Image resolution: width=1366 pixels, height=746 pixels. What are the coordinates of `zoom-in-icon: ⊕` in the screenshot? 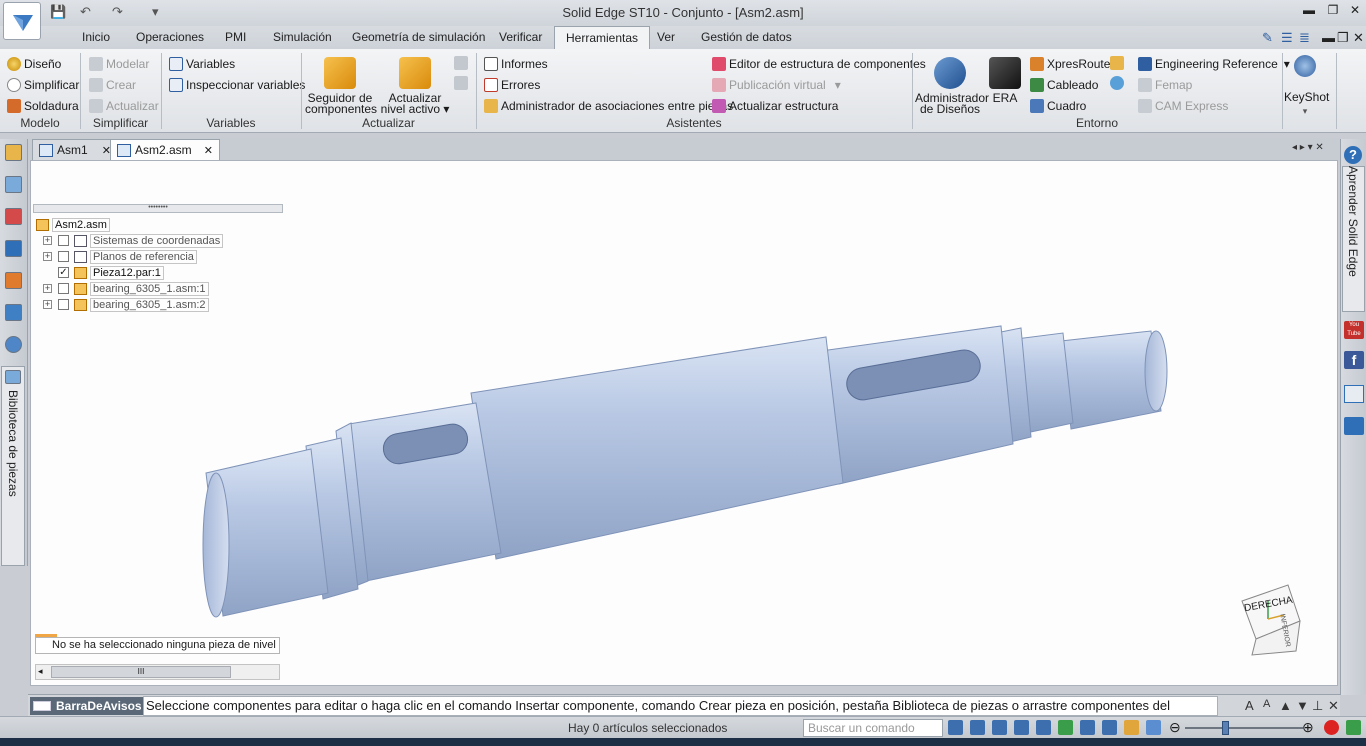 It's located at (1308, 727).